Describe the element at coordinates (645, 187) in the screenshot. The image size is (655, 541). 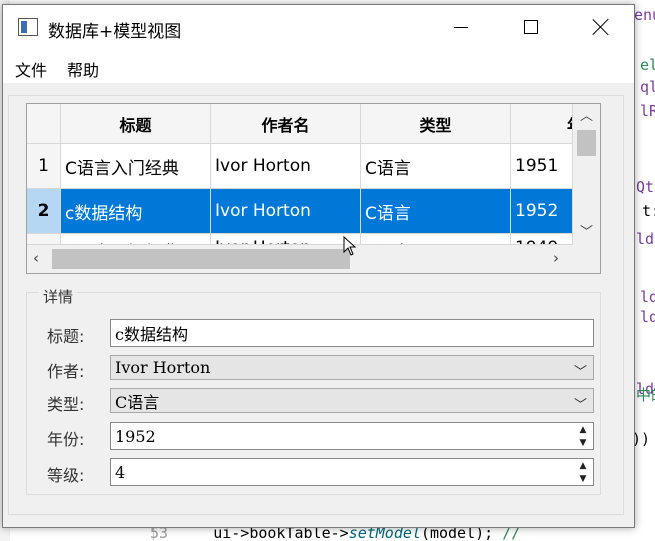
I see `background-code-fragment: Qt` at that location.